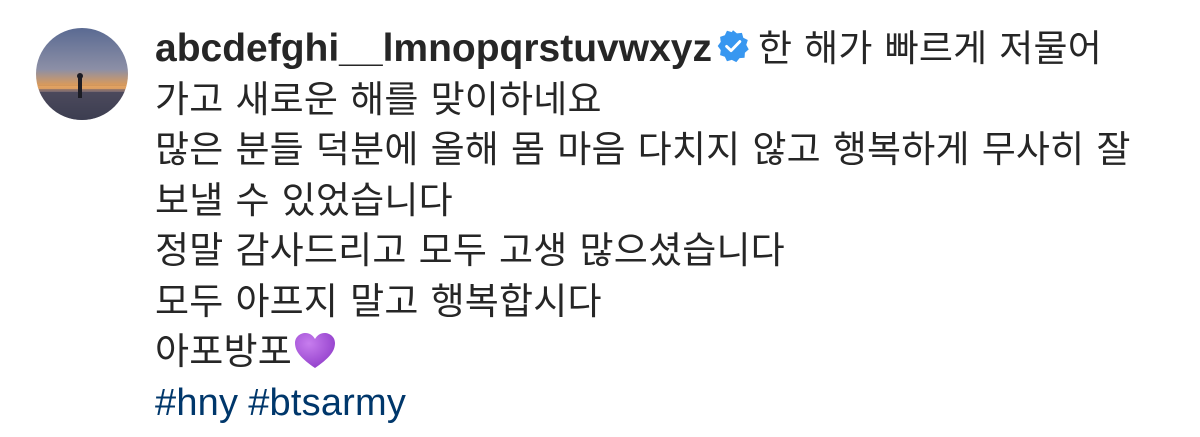  What do you see at coordinates (665, 403) in the screenshot?
I see `hashtag-line: #hny #btsarmy` at bounding box center [665, 403].